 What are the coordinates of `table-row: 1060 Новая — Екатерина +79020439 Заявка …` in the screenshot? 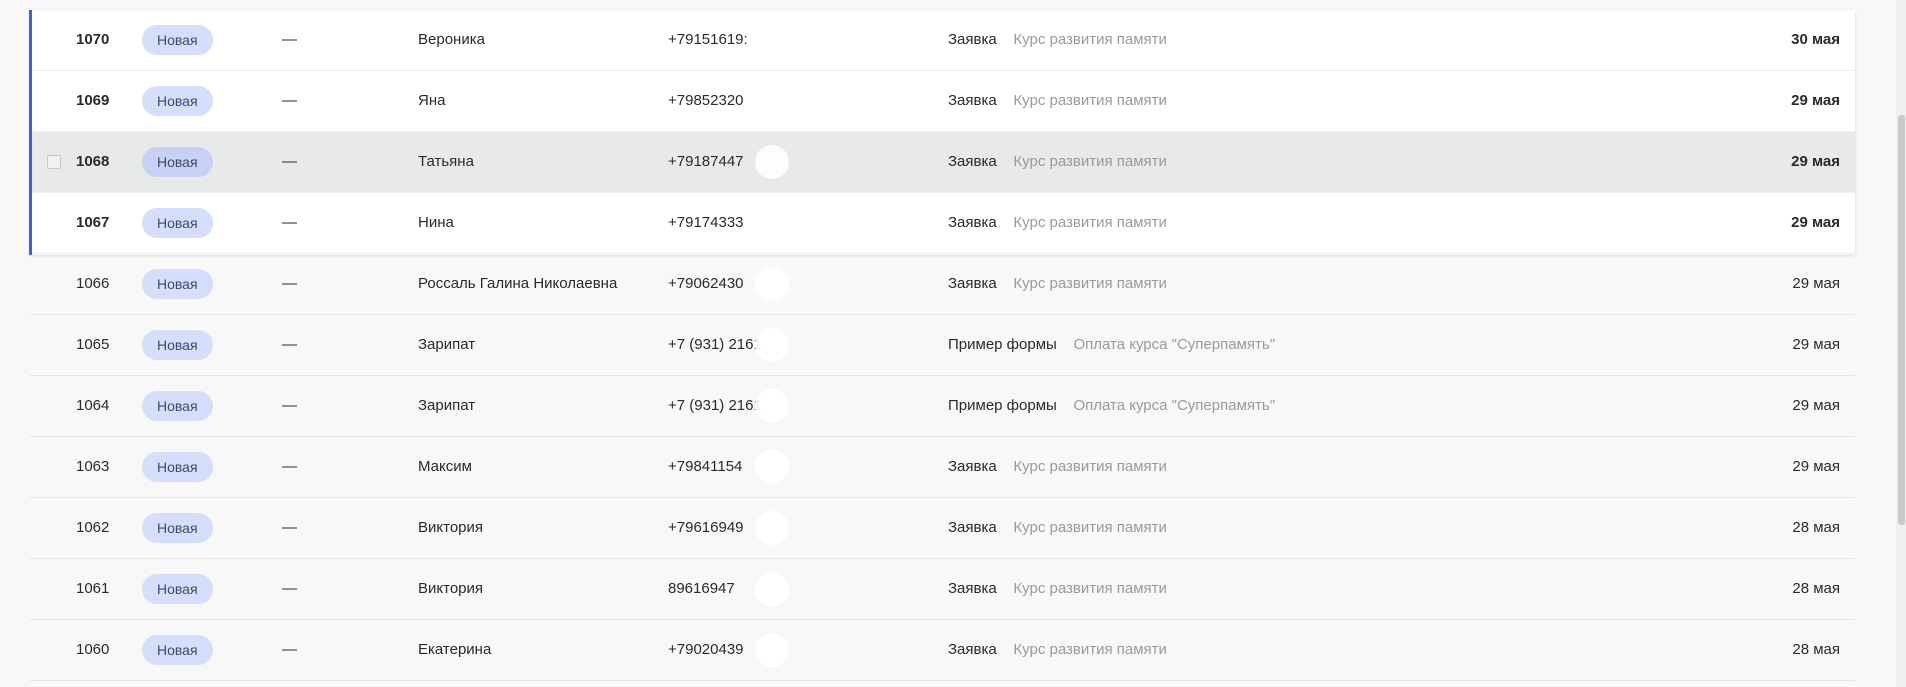 It's located at (942, 650).